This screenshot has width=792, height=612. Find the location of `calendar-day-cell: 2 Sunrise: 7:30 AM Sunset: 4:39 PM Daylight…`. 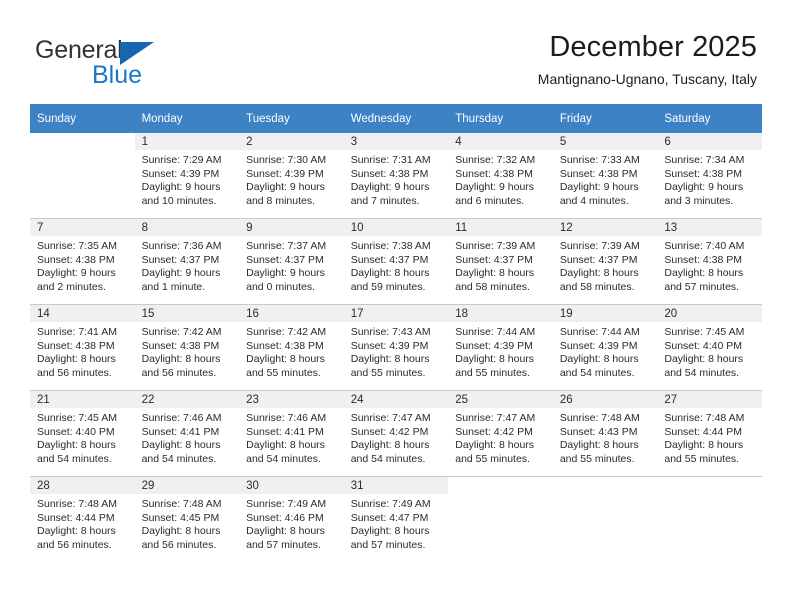

calendar-day-cell: 2 Sunrise: 7:30 AM Sunset: 4:39 PM Daylight… is located at coordinates (291, 176).